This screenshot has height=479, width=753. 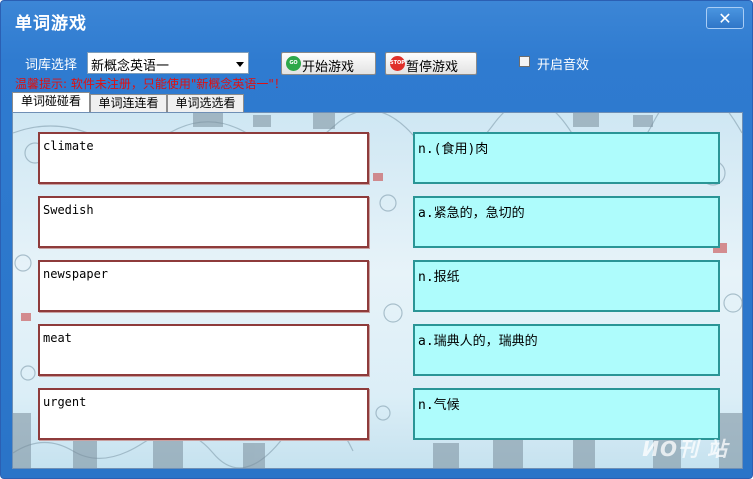 What do you see at coordinates (328, 67) in the screenshot?
I see `start-game-label: 开始游戏` at bounding box center [328, 67].